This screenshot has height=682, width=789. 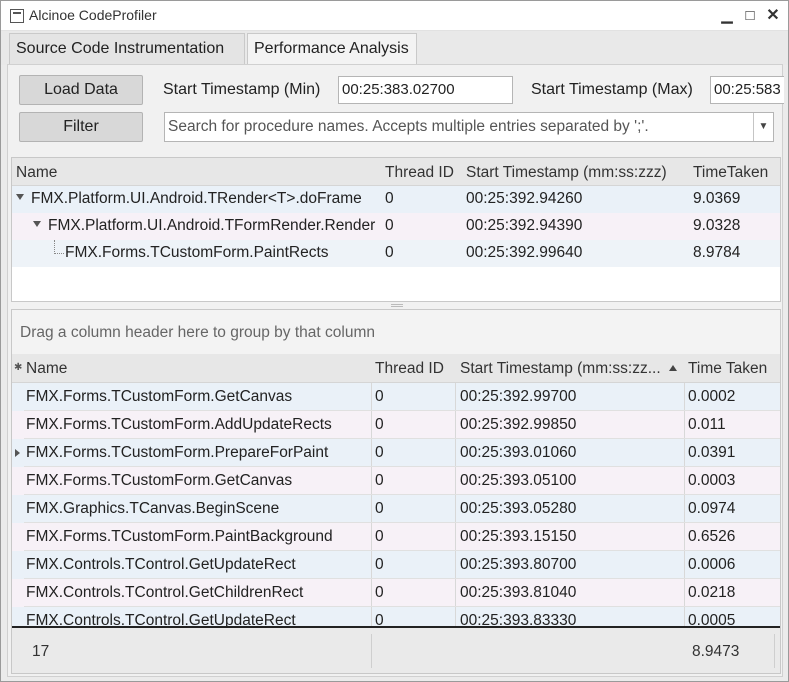 I want to click on app-icon, so click(x=17, y=16).